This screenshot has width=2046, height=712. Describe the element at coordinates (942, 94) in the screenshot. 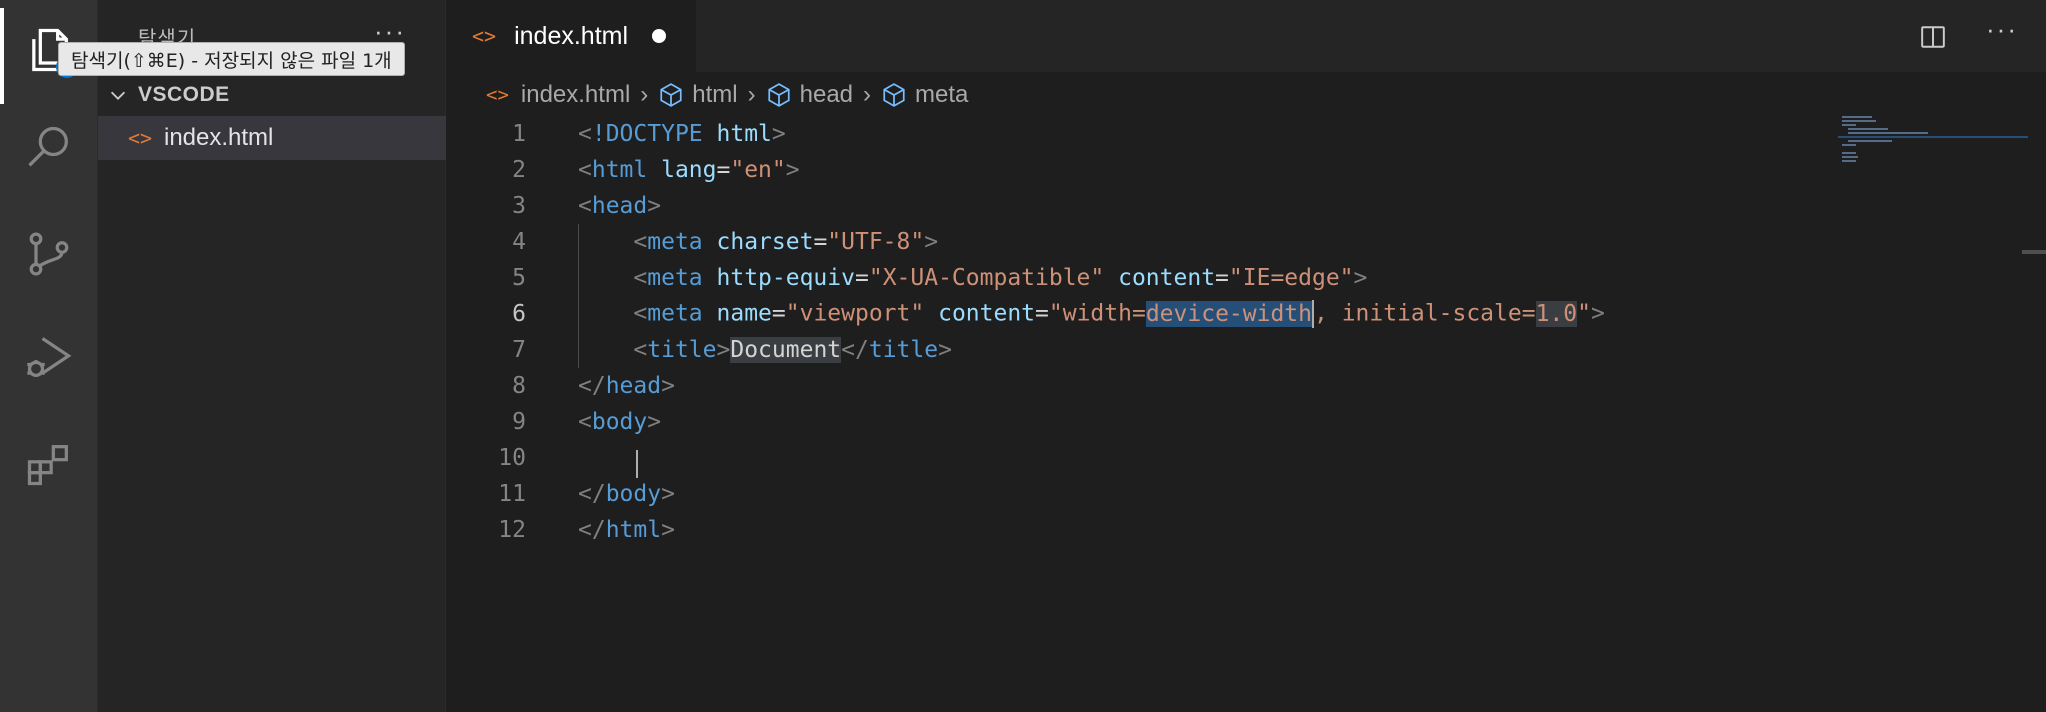

I see `breadcrumb-label: meta` at that location.